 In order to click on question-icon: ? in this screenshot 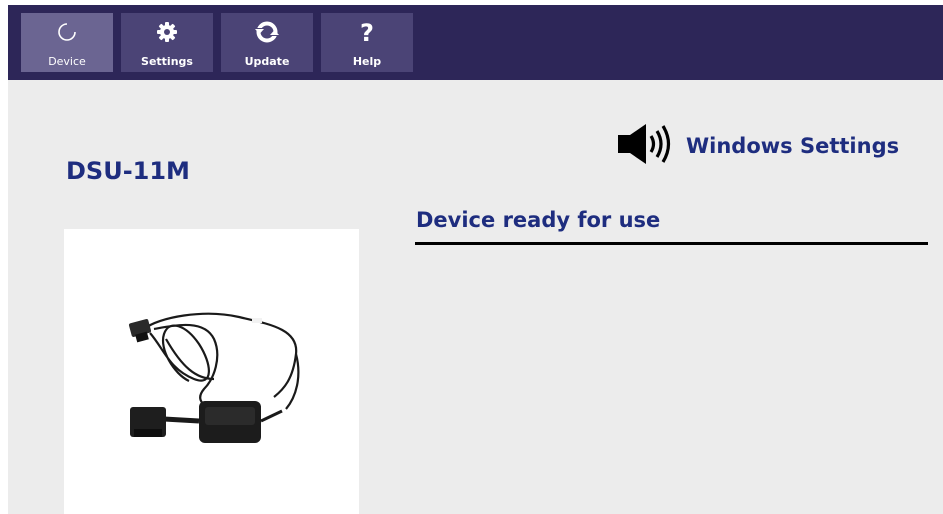, I will do `click(367, 32)`.